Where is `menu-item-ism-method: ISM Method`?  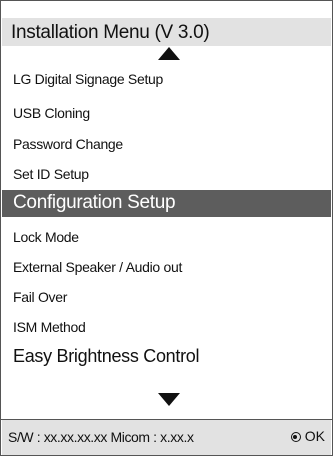 menu-item-ism-method: ISM Method is located at coordinates (166, 327).